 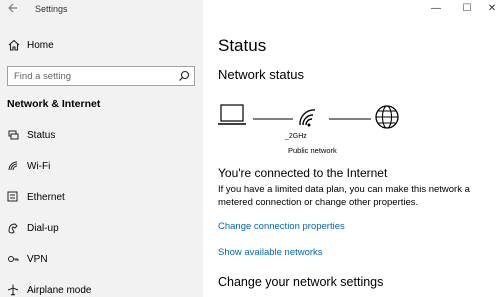 What do you see at coordinates (436, 9) in the screenshot?
I see `minimize-button: —` at bounding box center [436, 9].